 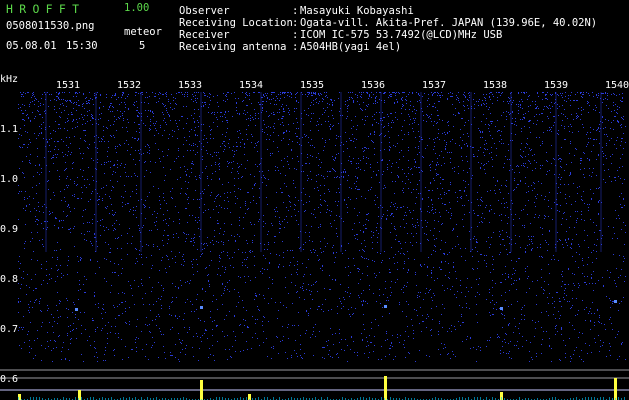 What do you see at coordinates (295, 23) in the screenshot?
I see `location-sep: :` at bounding box center [295, 23].